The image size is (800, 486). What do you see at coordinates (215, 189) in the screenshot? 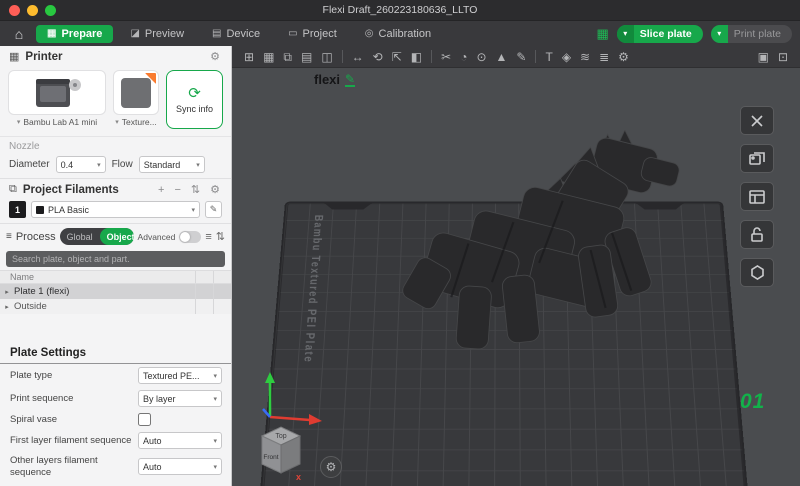
I see `filament-settings-gear-icon: ⚙` at bounding box center [215, 189].